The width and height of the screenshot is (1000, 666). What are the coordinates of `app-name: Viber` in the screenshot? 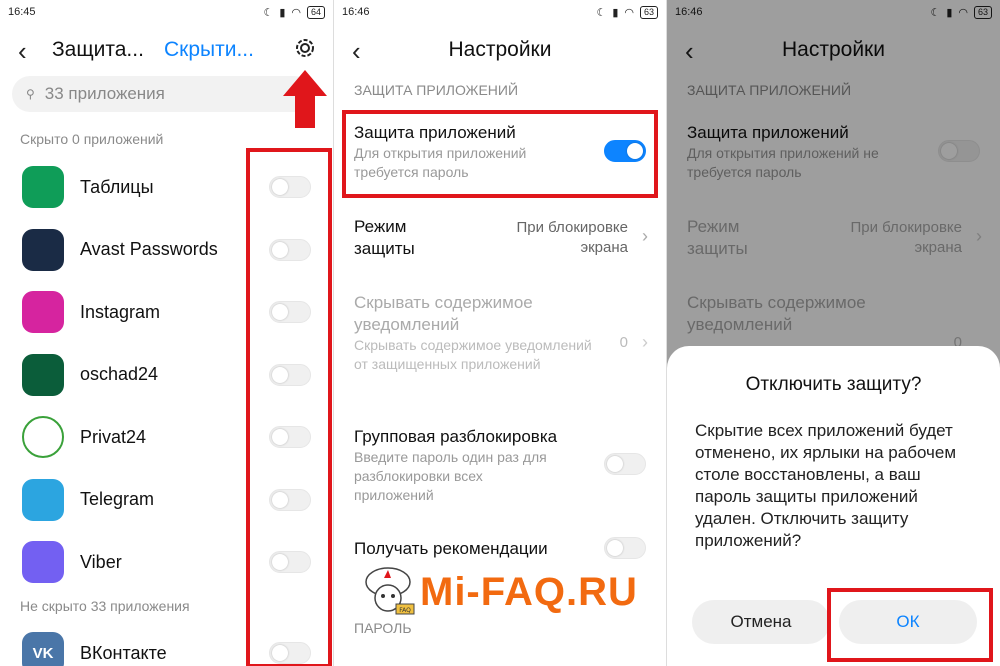 It's located at (101, 561).